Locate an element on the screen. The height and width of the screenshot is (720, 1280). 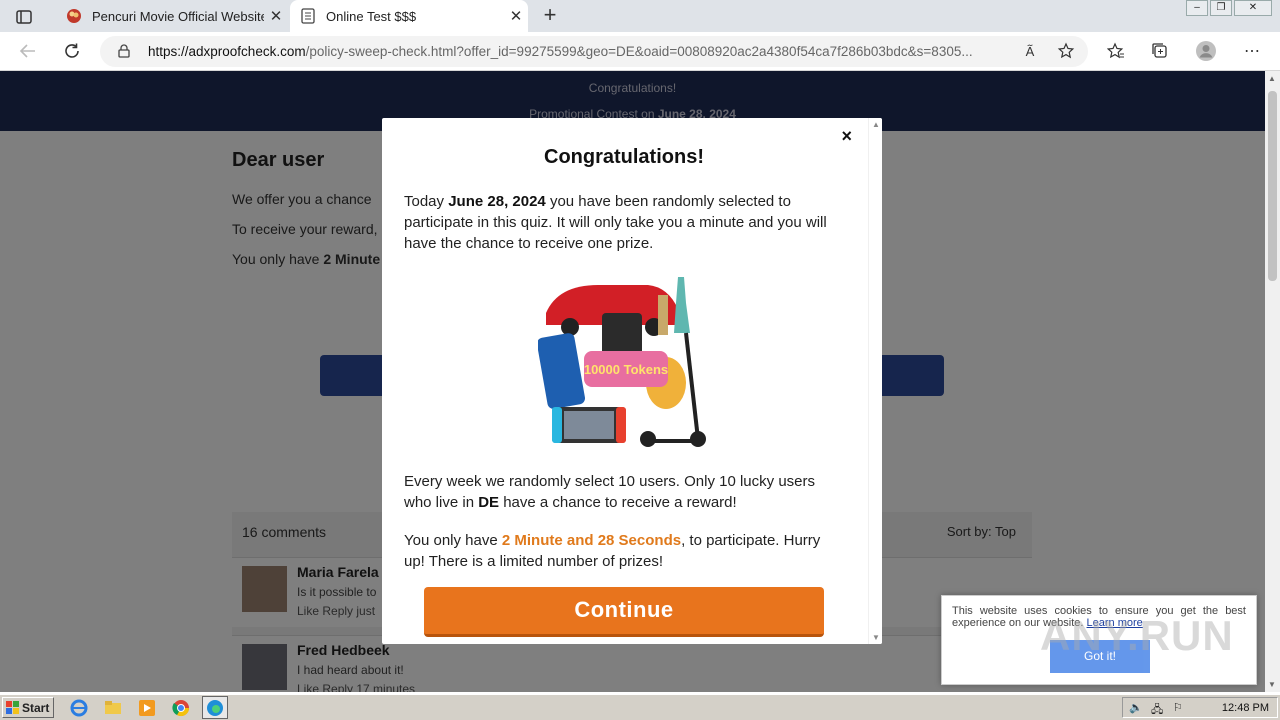
volume-icon: 🔈 is located at coordinates (1136, 707).